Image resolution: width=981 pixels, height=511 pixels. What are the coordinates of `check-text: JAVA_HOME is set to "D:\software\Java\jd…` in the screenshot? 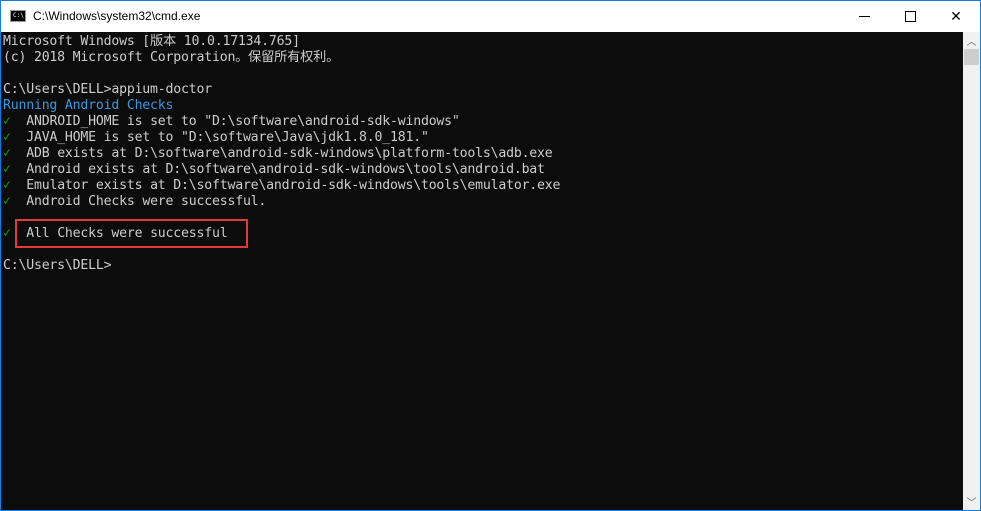 It's located at (227, 137).